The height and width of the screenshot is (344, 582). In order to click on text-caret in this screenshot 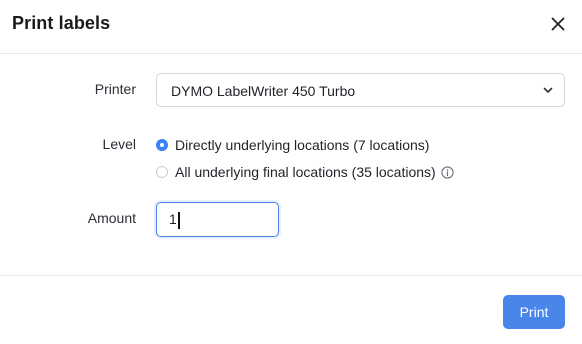, I will do `click(179, 220)`.